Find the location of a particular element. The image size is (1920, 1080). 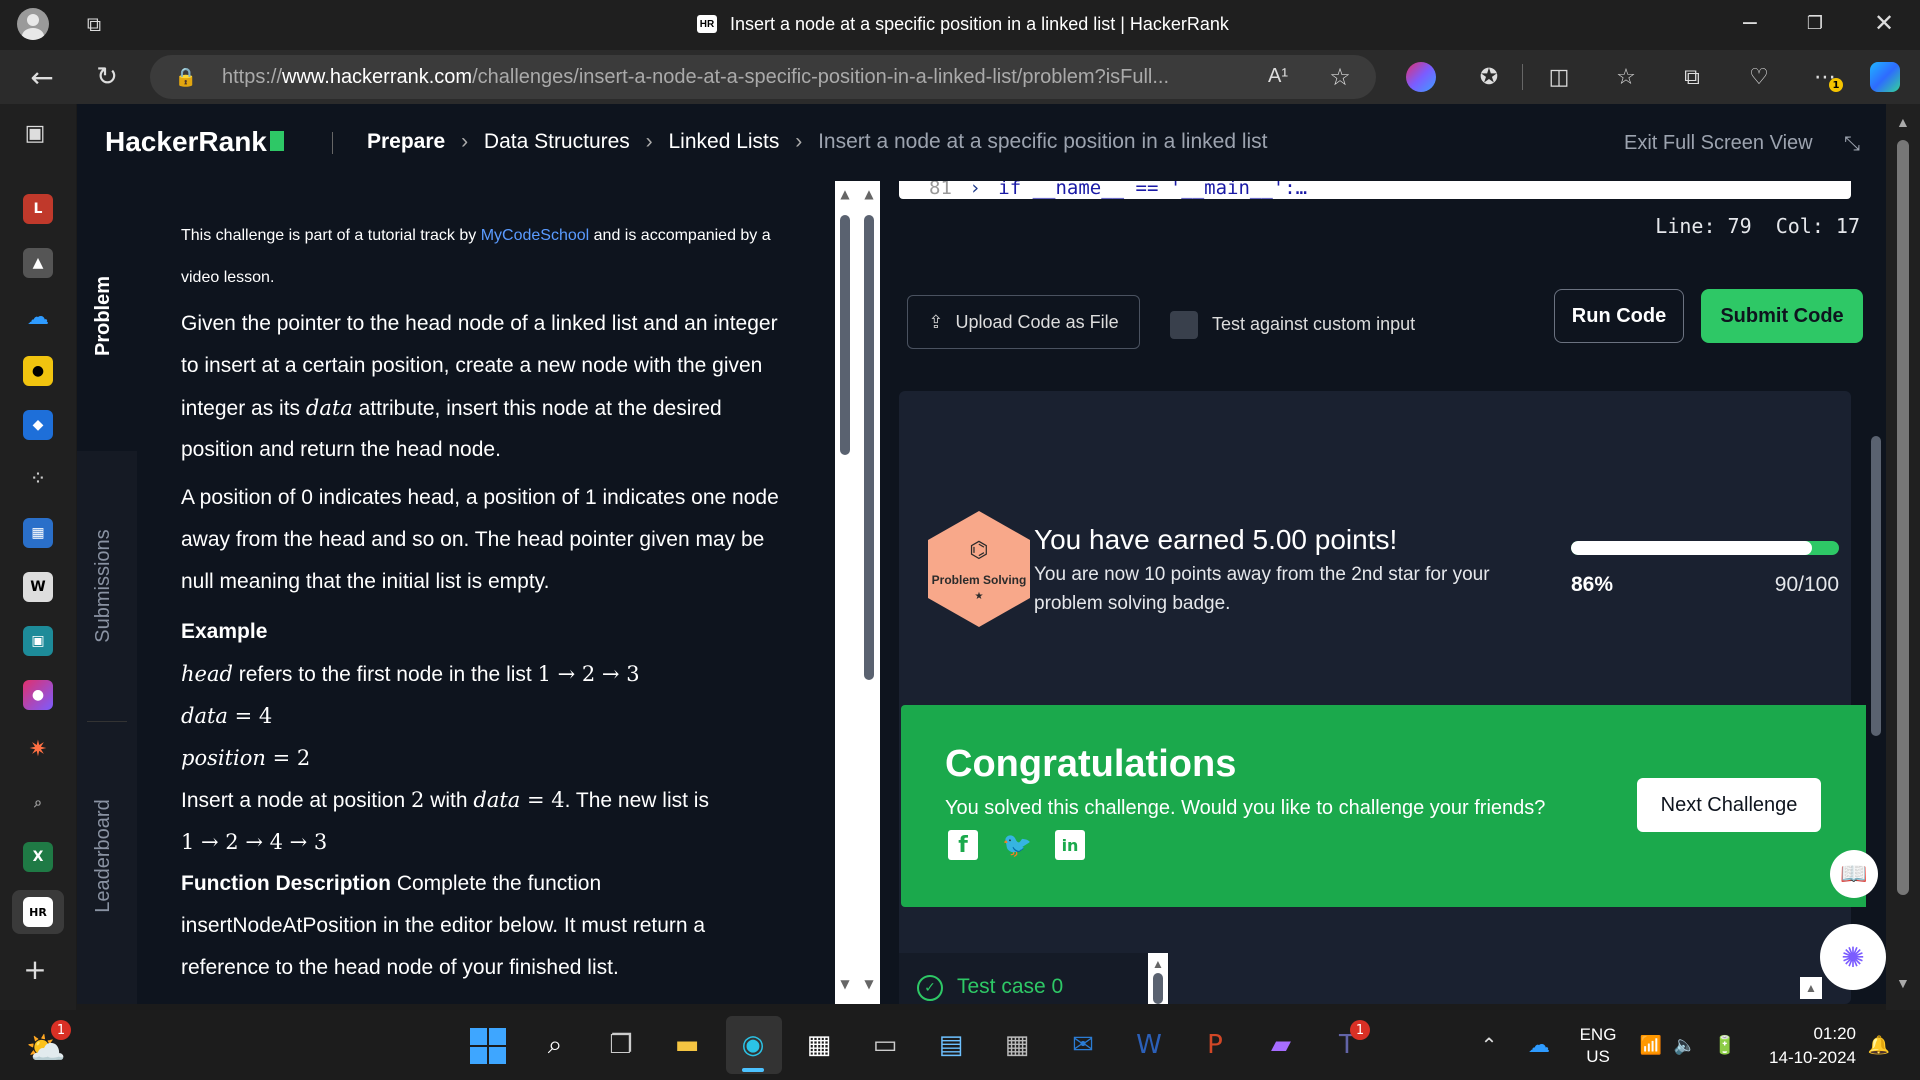

sidebar-app-star-icon: ✷ is located at coordinates (38, 749).